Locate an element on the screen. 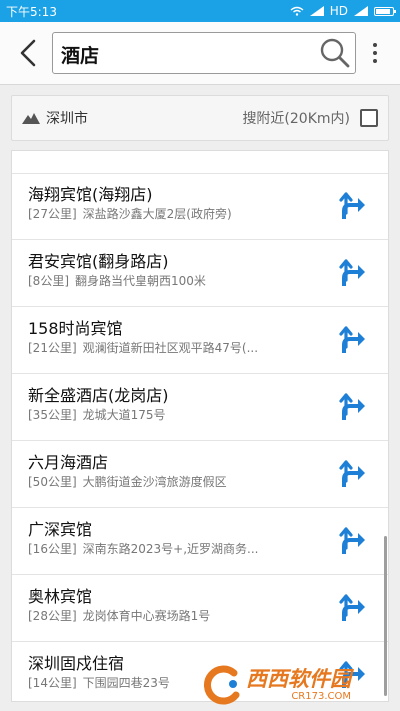 The height and width of the screenshot is (711, 400). result-detail: [28公里] 龙岗体育中心赛场路1号 is located at coordinates (119, 615).